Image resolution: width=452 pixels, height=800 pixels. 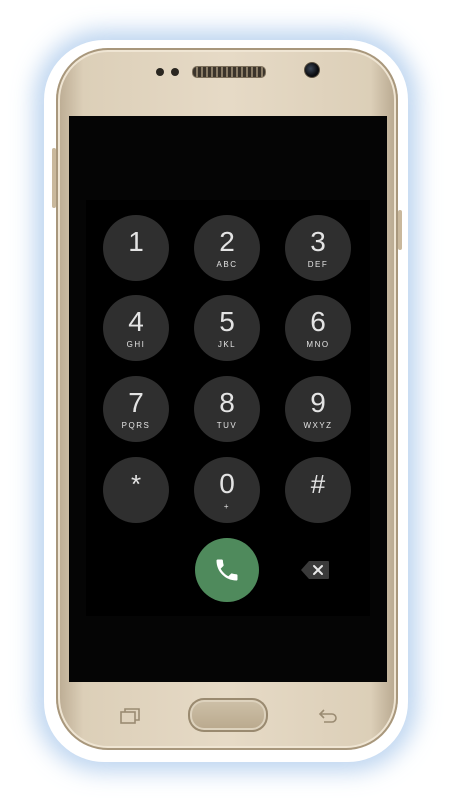 I want to click on key-letters: TUV, so click(x=227, y=425).